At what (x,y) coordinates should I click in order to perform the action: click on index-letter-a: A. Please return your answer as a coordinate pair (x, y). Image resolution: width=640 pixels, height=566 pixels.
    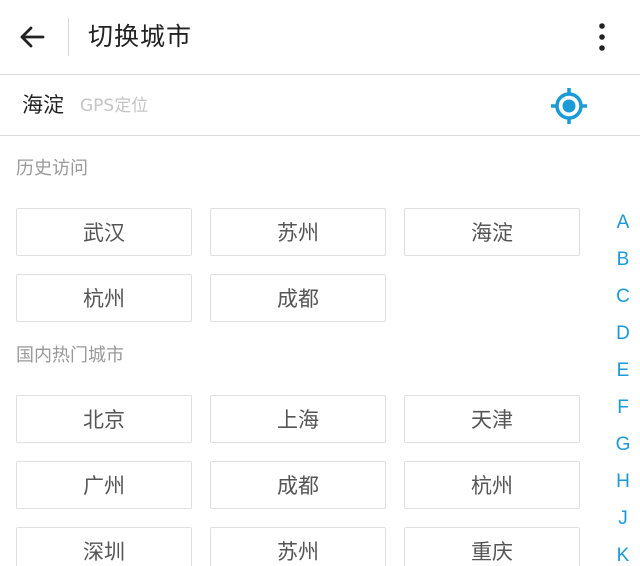
    Looking at the image, I should click on (623, 223).